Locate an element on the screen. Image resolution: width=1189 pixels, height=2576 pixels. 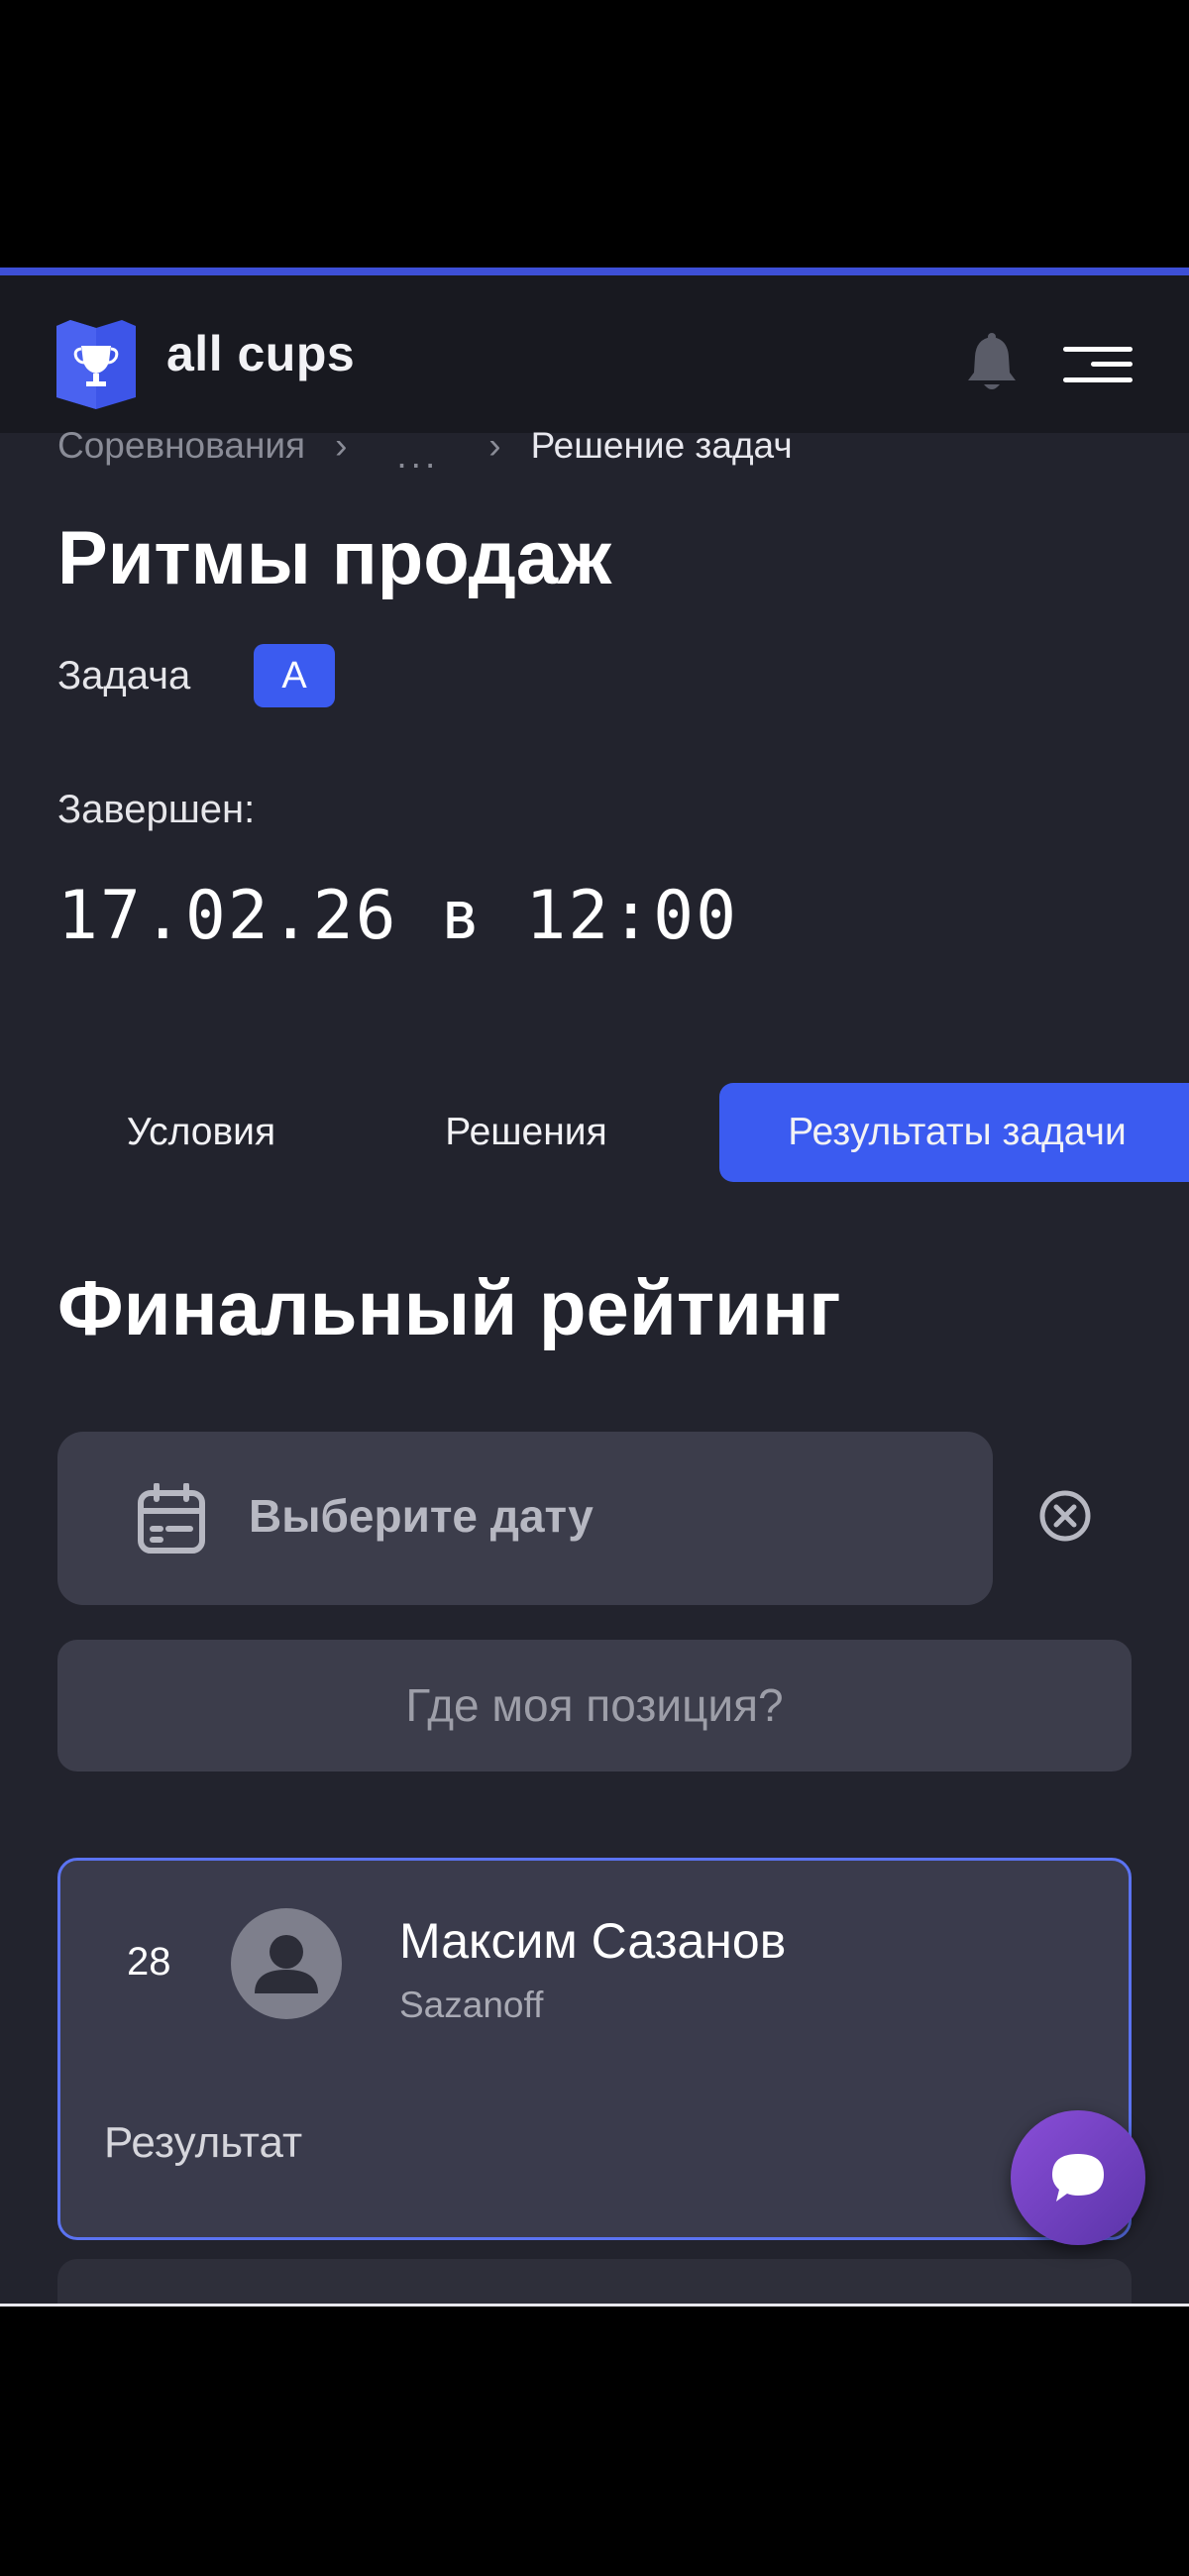
chat-button is located at coordinates (1078, 2177).